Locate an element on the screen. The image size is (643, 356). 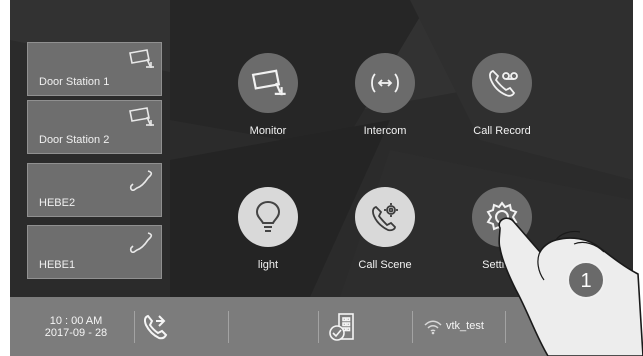
monitor-button is located at coordinates (268, 83).